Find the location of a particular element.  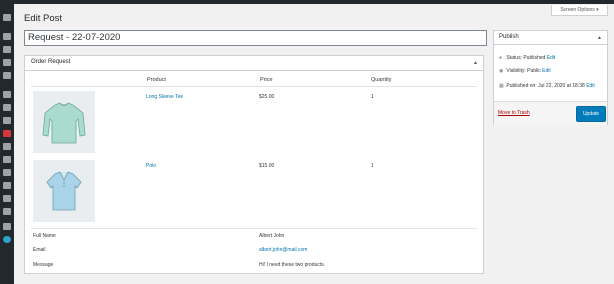

publish-header: Publish ▲ is located at coordinates (550, 38).